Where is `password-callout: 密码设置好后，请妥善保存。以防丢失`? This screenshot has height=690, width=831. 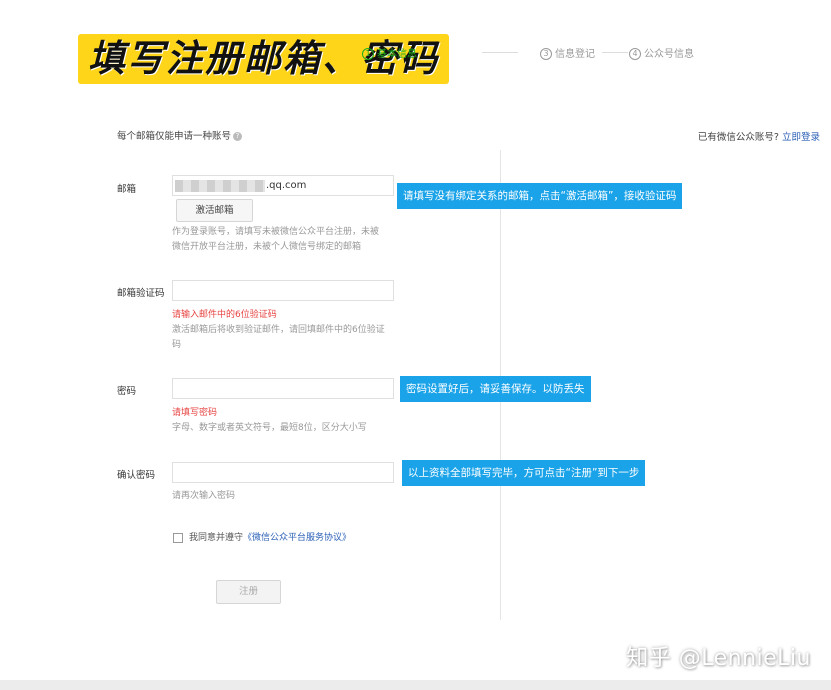
password-callout: 密码设置好后，请妥善保存。以防丢失 is located at coordinates (495, 389).